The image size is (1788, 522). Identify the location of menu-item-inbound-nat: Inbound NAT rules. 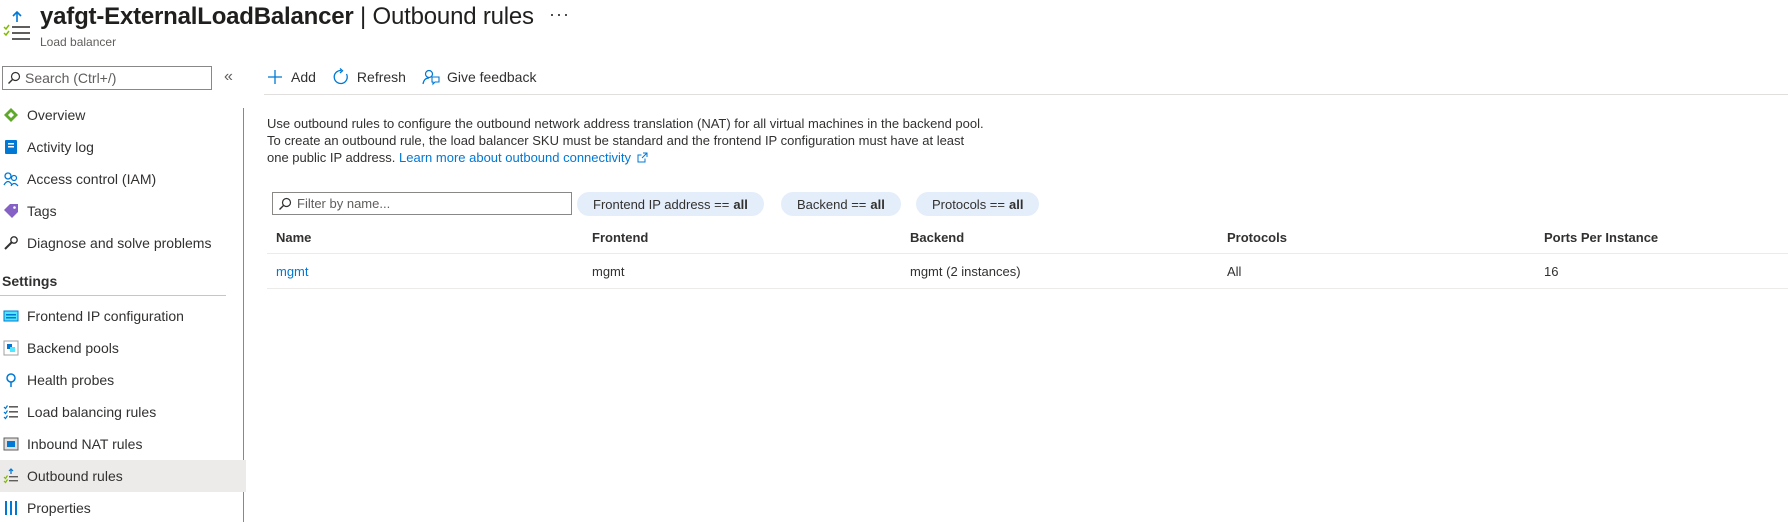
(123, 444).